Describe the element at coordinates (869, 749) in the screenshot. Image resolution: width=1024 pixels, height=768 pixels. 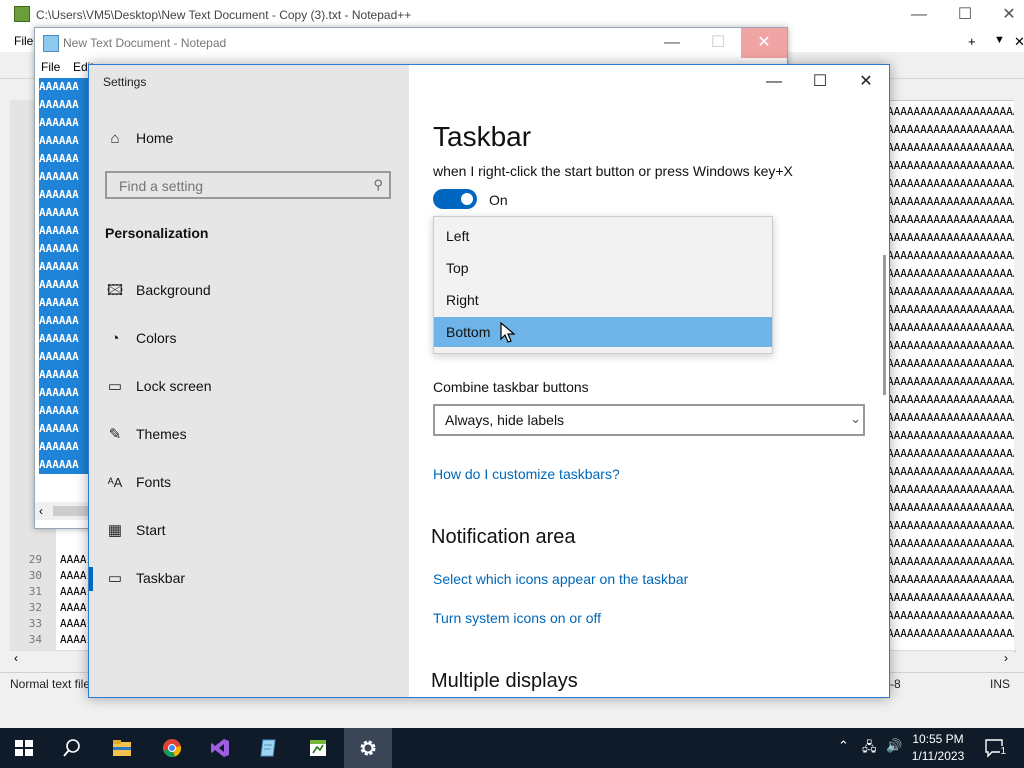
I see `network-icon: 🖧` at that location.